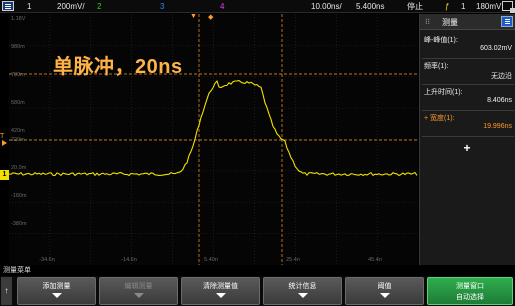  What do you see at coordinates (220, 286) in the screenshot?
I see `softkey-label: 清除测量值` at bounding box center [220, 286].